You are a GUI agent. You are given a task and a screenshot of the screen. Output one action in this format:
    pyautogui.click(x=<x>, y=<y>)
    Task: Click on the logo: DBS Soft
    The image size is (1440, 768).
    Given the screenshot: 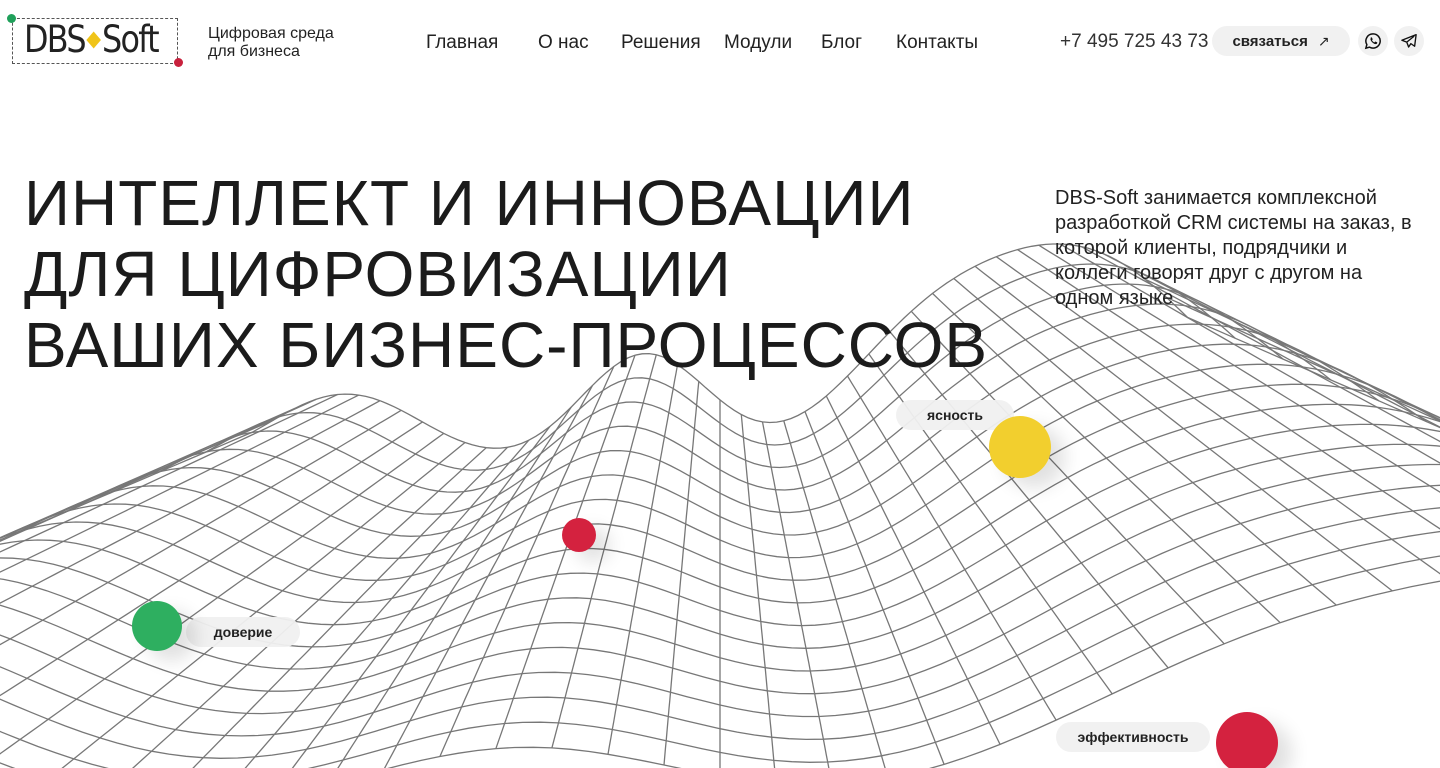 What is the action you would take?
    pyautogui.click(x=96, y=42)
    